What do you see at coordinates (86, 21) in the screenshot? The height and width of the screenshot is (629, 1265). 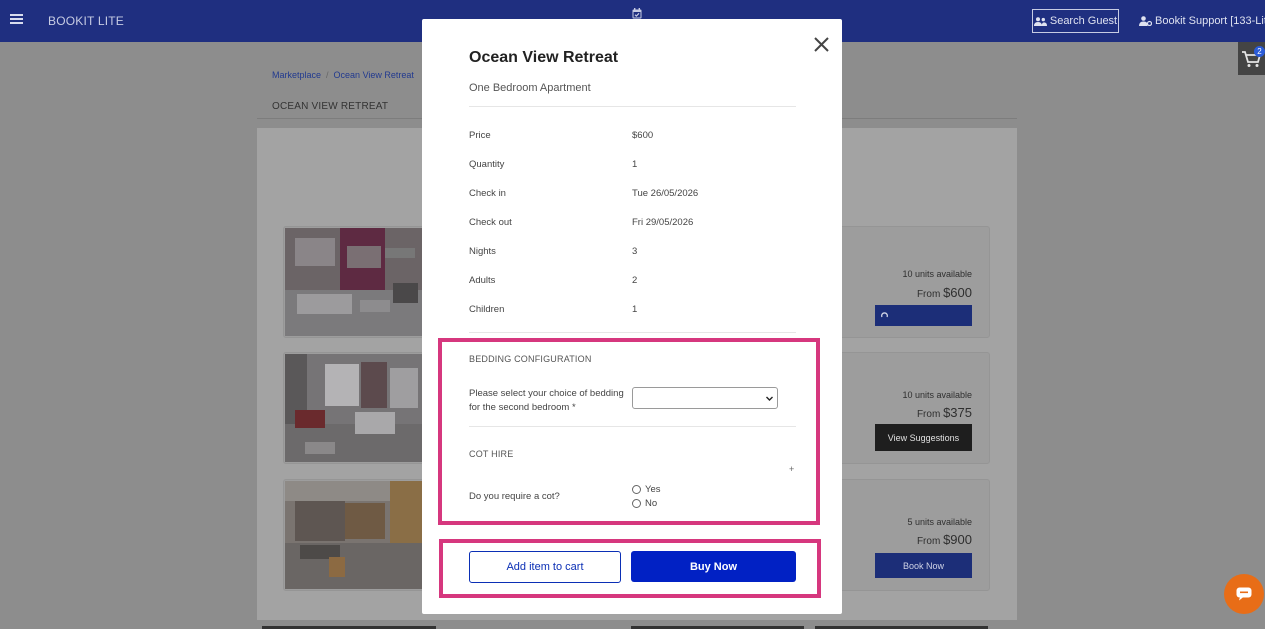 I see `app-brand: BOOKIT LITE` at bounding box center [86, 21].